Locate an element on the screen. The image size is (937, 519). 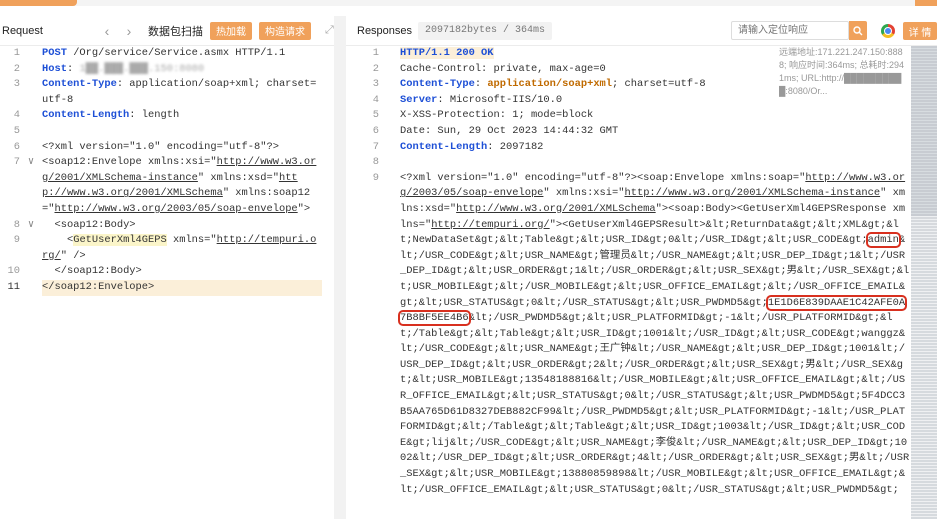
line-text: <soap12:Body> is located at coordinates (182, 226).